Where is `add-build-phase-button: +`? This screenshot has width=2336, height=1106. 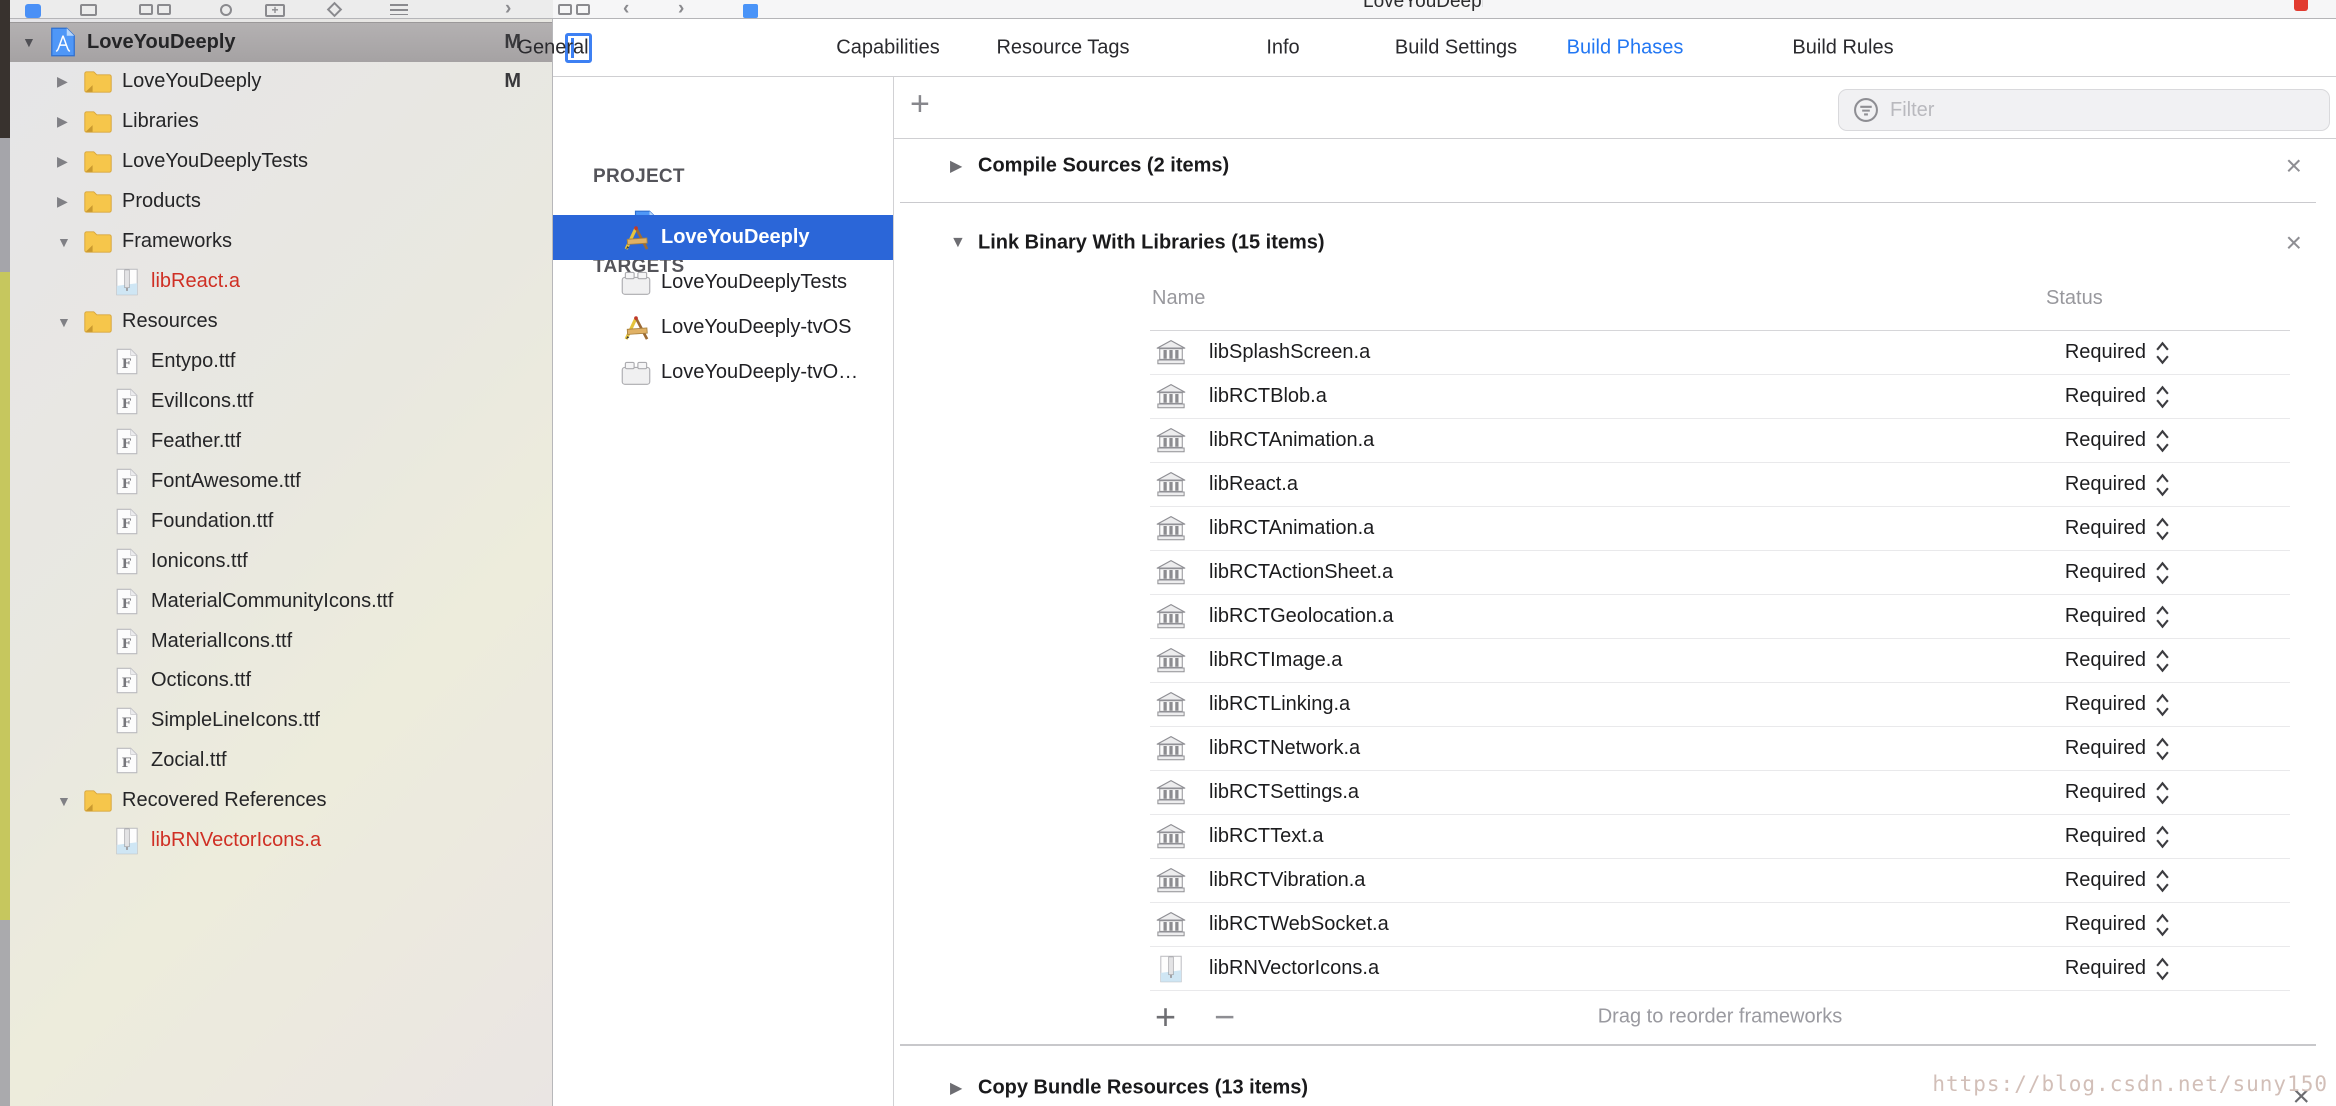 add-build-phase-button: + is located at coordinates (920, 104).